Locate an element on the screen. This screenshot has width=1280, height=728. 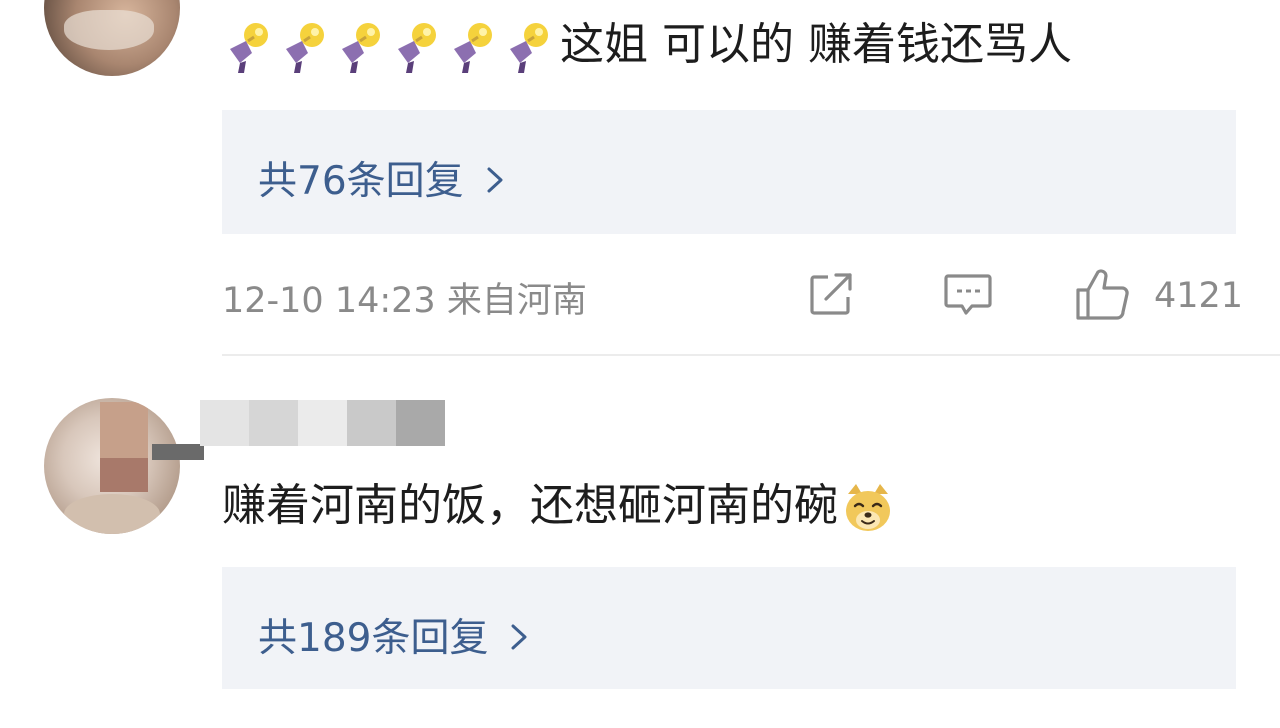
emoji-row is located at coordinates (389, 47).